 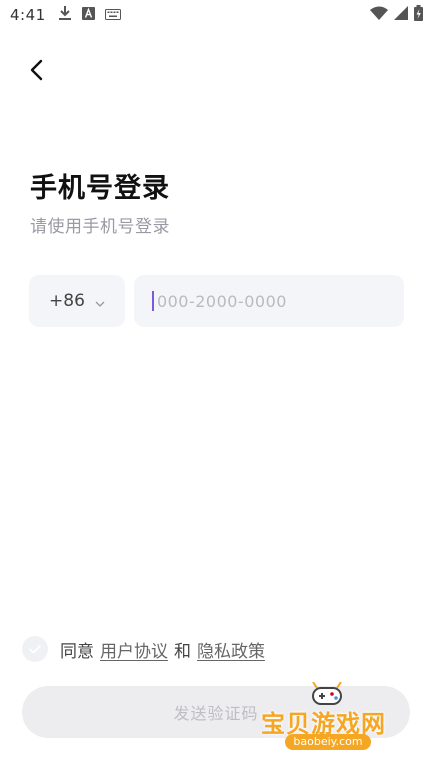 I want to click on signal-icon, so click(x=401, y=15).